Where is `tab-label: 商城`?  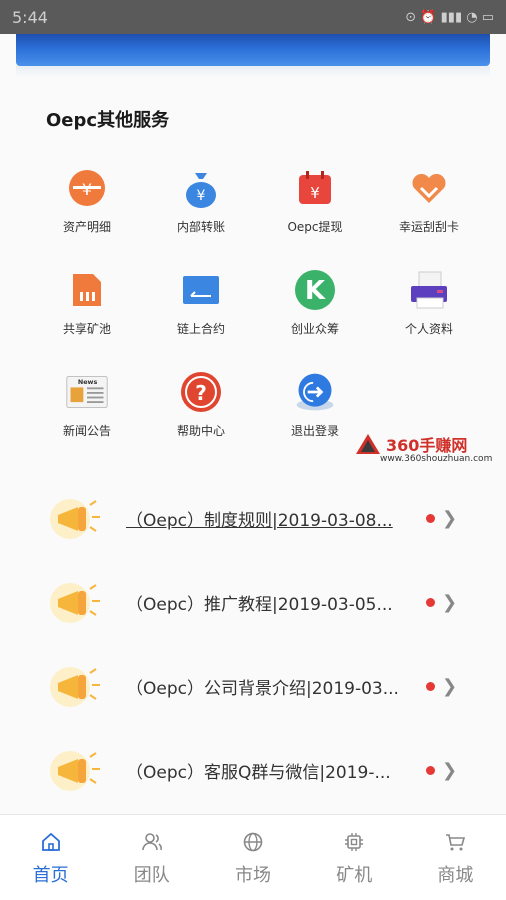
tab-label: 商城 is located at coordinates (455, 875).